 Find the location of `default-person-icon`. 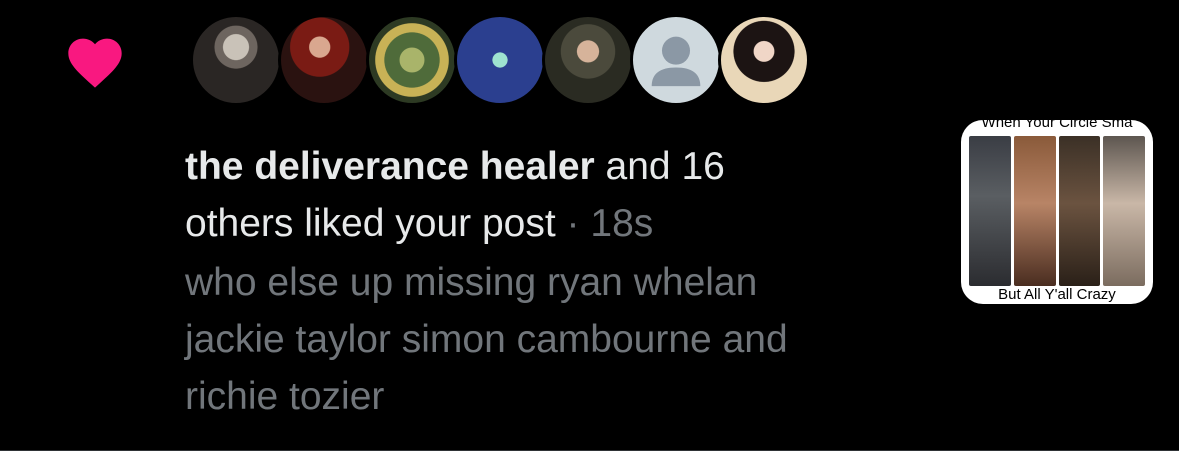

default-person-icon is located at coordinates (676, 61).